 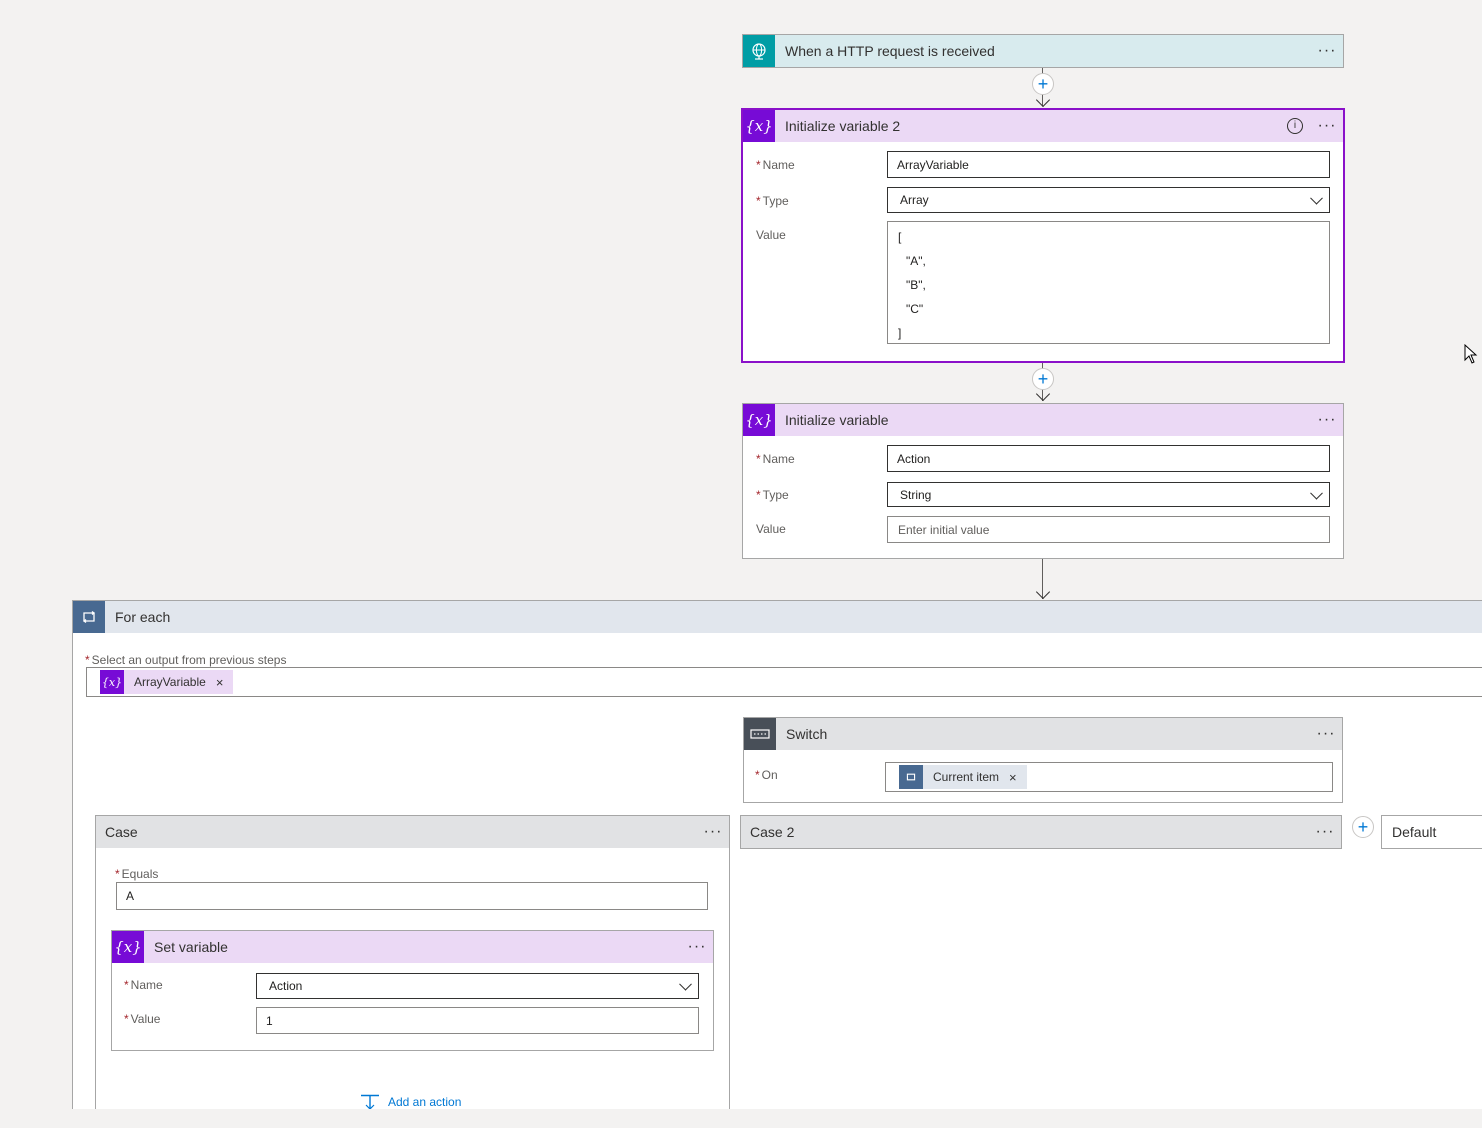 What do you see at coordinates (916, 261) in the screenshot?
I see `value-line: "A",` at bounding box center [916, 261].